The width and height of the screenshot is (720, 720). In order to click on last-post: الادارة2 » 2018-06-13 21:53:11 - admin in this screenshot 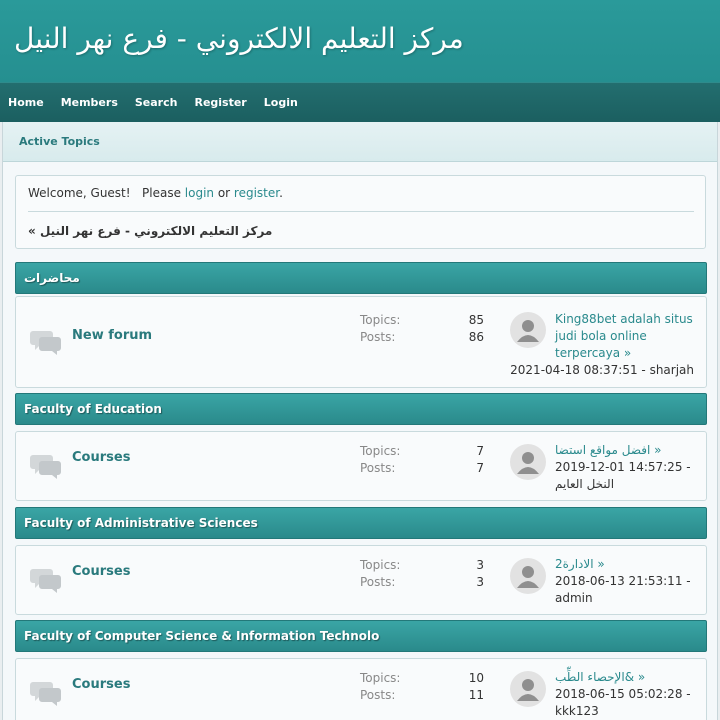, I will do `click(628, 581)`.